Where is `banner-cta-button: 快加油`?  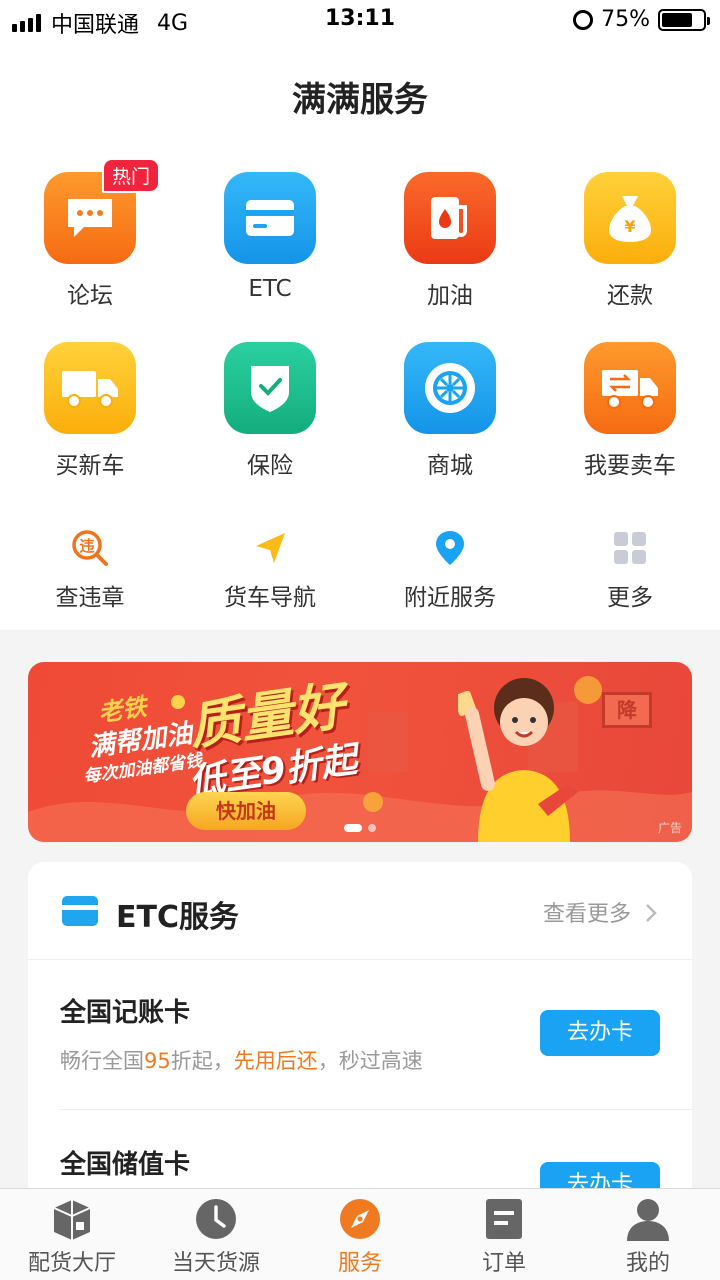
banner-cta-button: 快加油 is located at coordinates (246, 811).